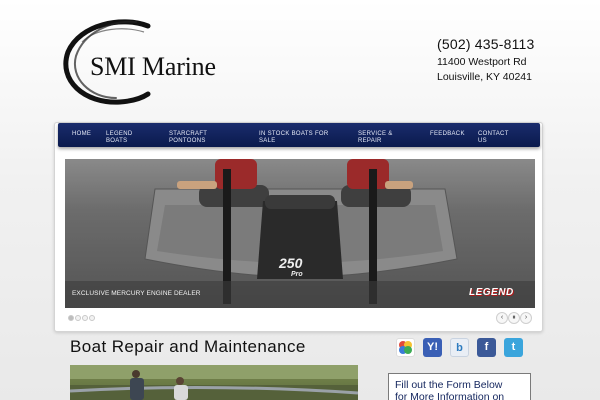 The width and height of the screenshot is (600, 400). Describe the element at coordinates (119, 134) in the screenshot. I see `nav-label: LEGEND` at that location.